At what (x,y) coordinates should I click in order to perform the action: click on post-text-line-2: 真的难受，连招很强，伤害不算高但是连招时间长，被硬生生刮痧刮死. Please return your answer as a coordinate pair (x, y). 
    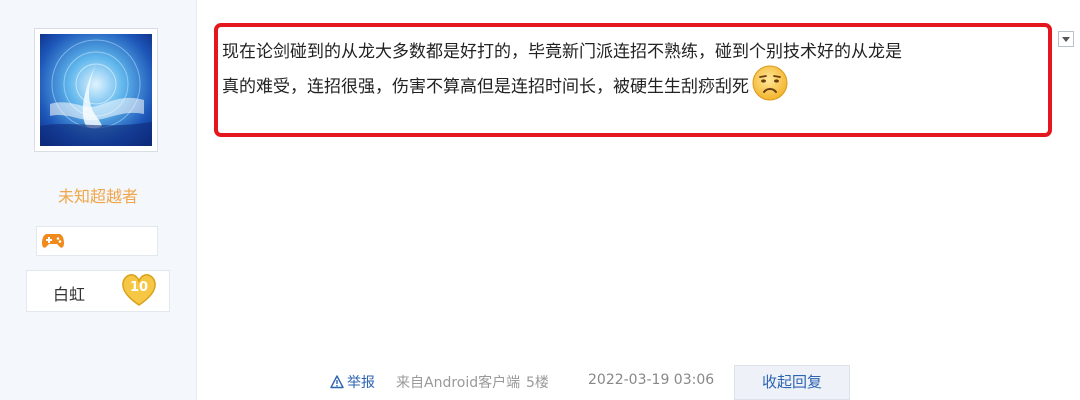
    Looking at the image, I should click on (632, 85).